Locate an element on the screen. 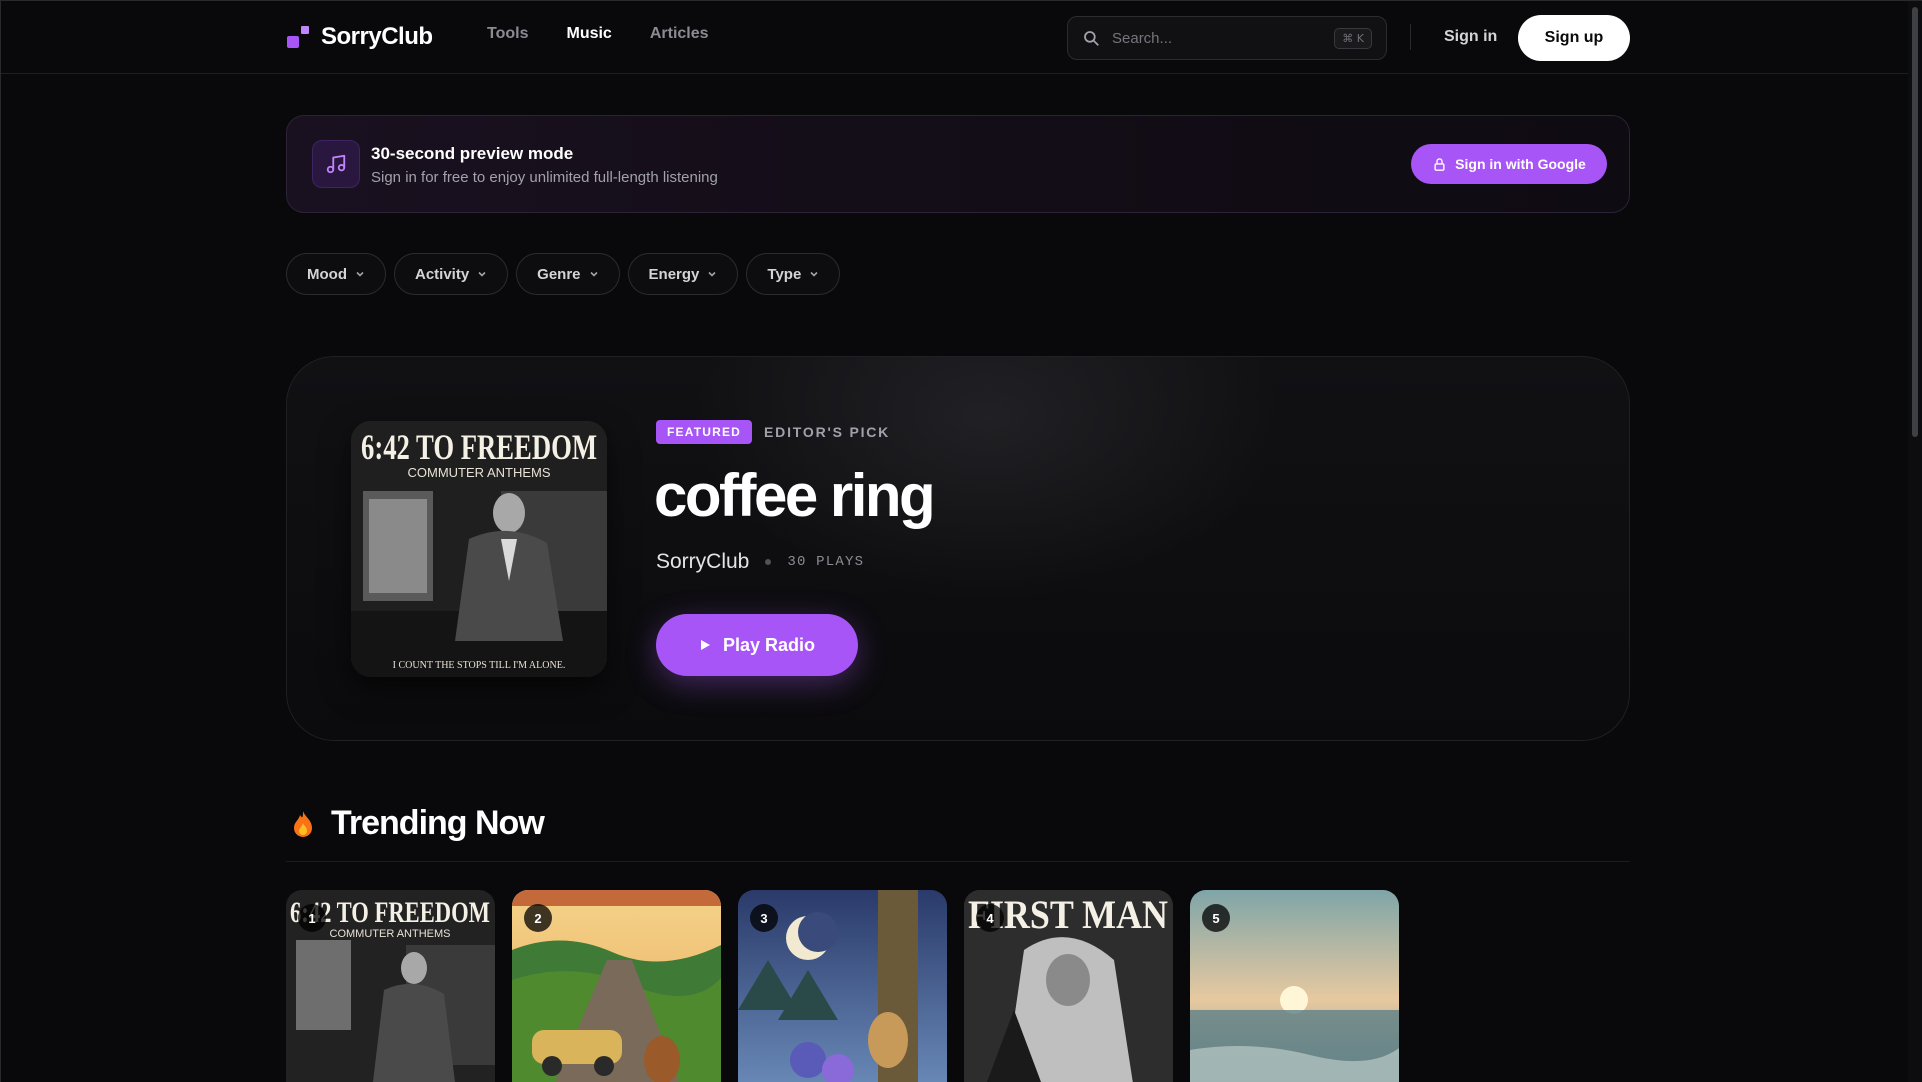 This screenshot has height=1082, width=1922. main-nav: Tools Music Articles is located at coordinates (598, 34).